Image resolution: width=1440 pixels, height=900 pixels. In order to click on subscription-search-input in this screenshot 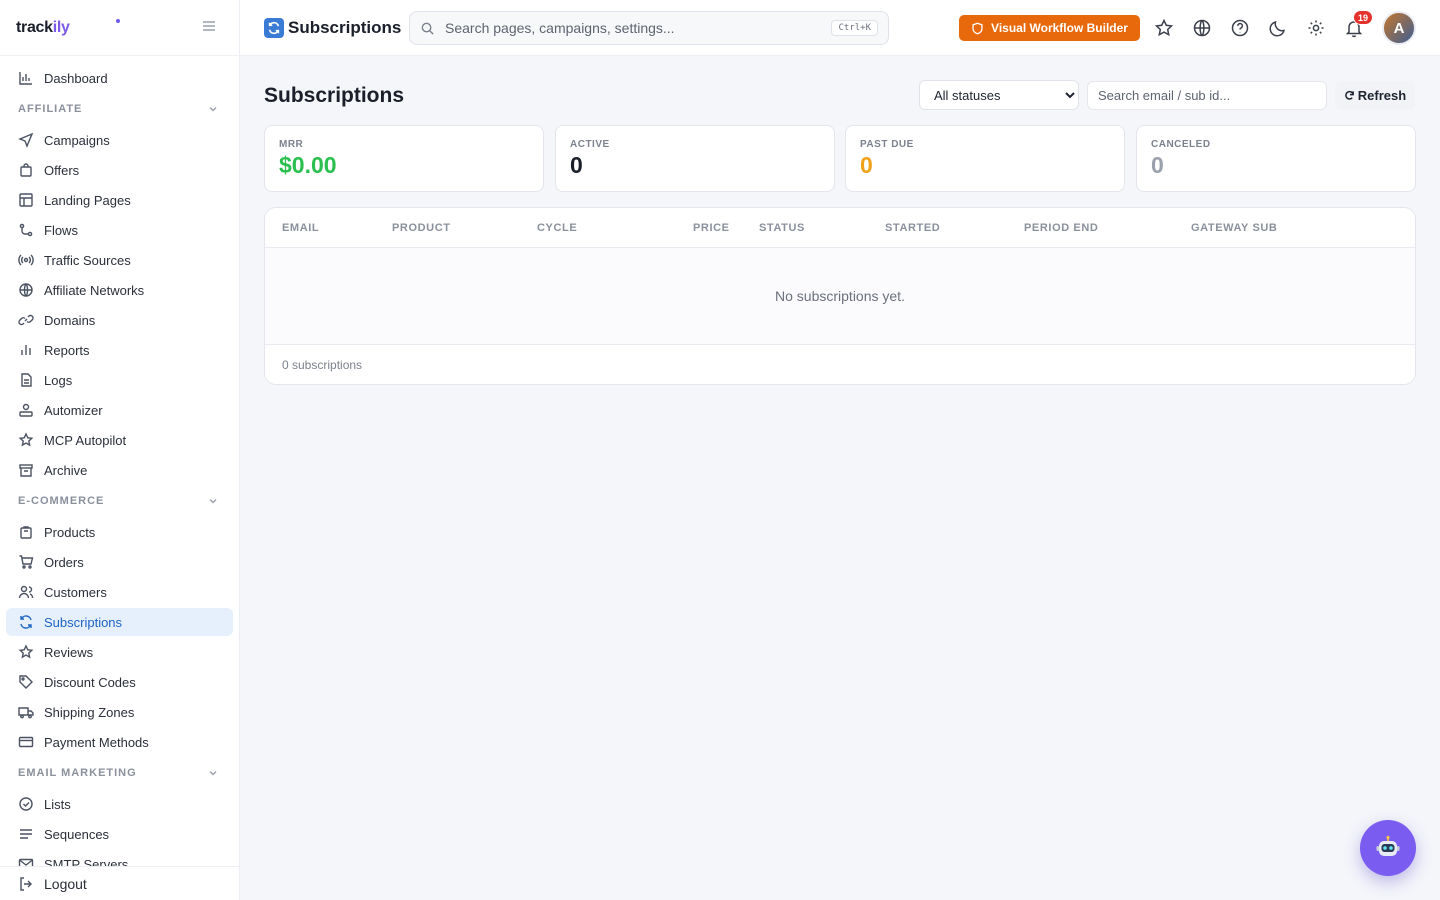, I will do `click(1207, 95)`.